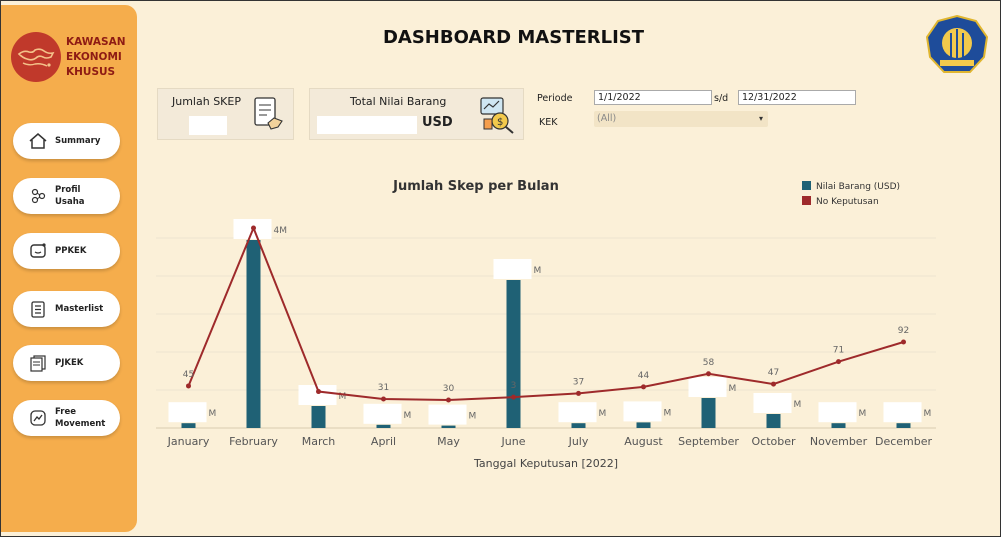  I want to click on total-nilai-label: Total Nilai Barang, so click(398, 101).